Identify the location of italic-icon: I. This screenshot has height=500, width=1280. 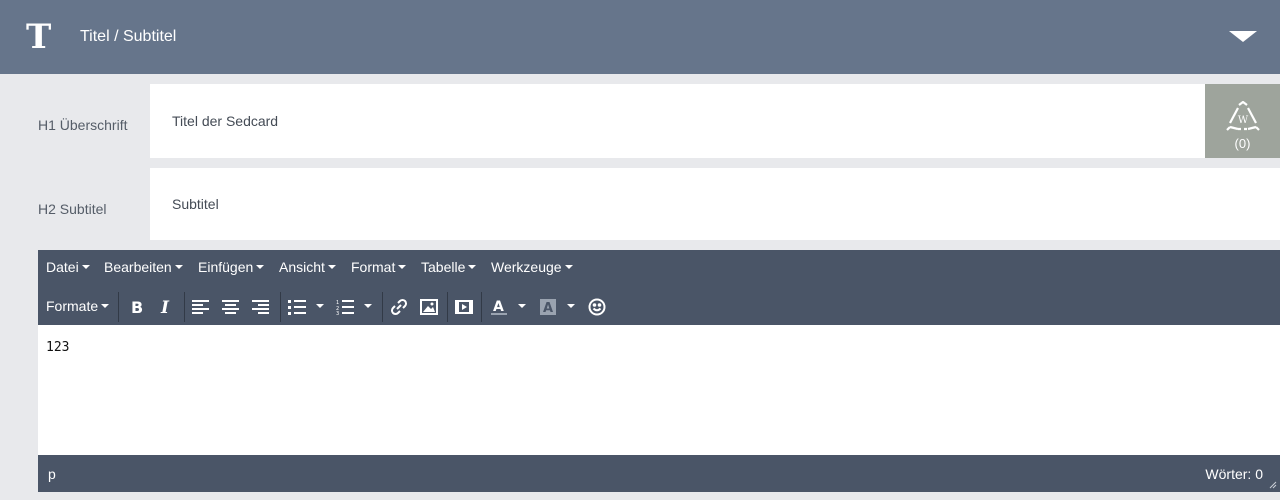
(165, 307).